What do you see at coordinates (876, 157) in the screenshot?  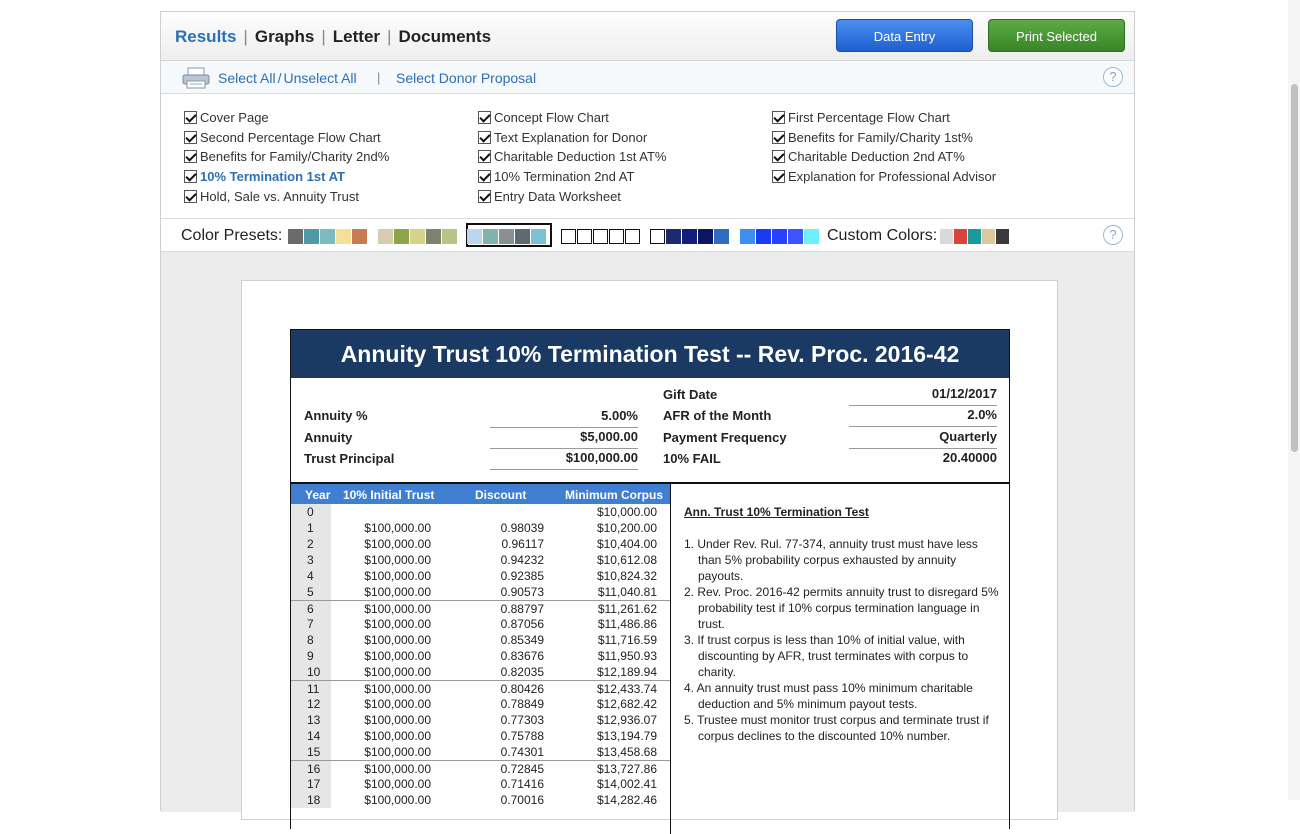 I see `checkbox-label: Charitable Deduction 2nd AT%` at bounding box center [876, 157].